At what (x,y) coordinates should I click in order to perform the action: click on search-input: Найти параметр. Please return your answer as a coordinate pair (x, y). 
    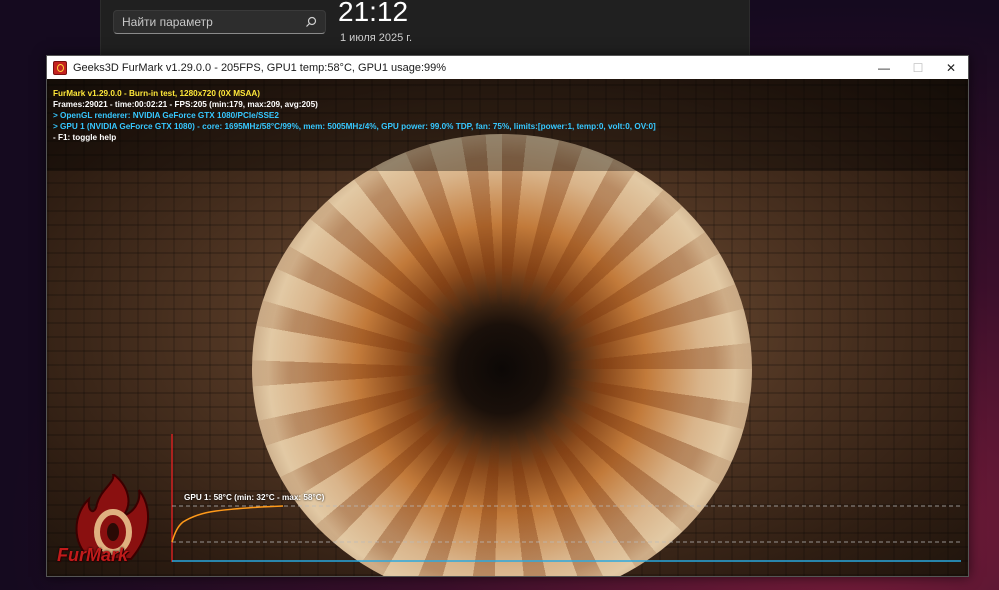
    Looking at the image, I should click on (219, 22).